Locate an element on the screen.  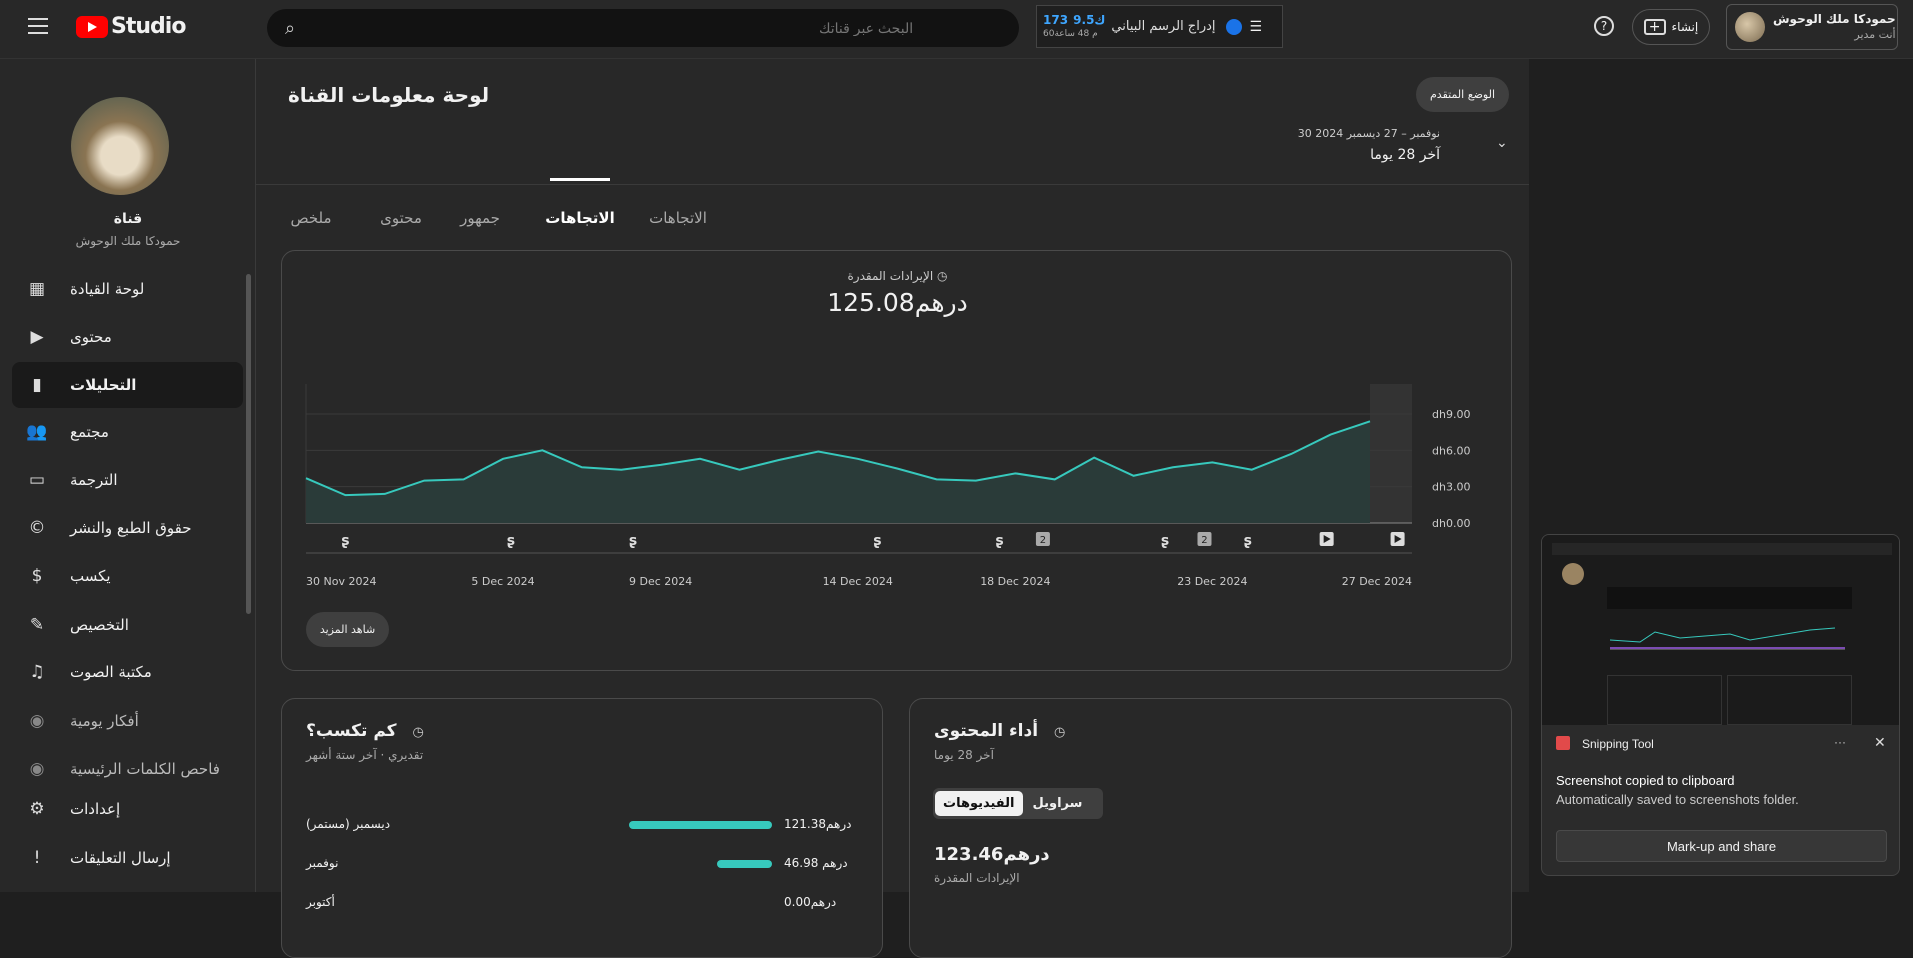
sidebar-item-label: أفكار يومية is located at coordinates (104, 721).